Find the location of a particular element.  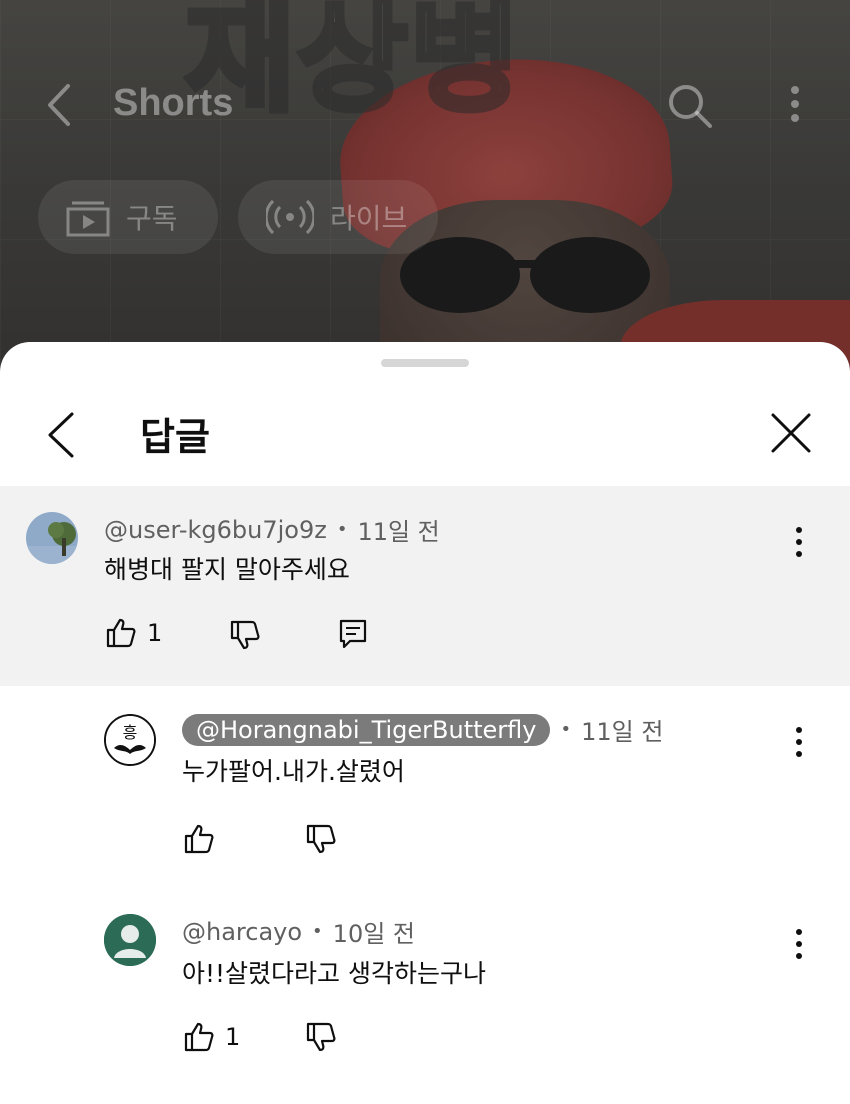

comment-meta: @Horangnabi_TigerButterfly • 11일 전 is located at coordinates (422, 729).